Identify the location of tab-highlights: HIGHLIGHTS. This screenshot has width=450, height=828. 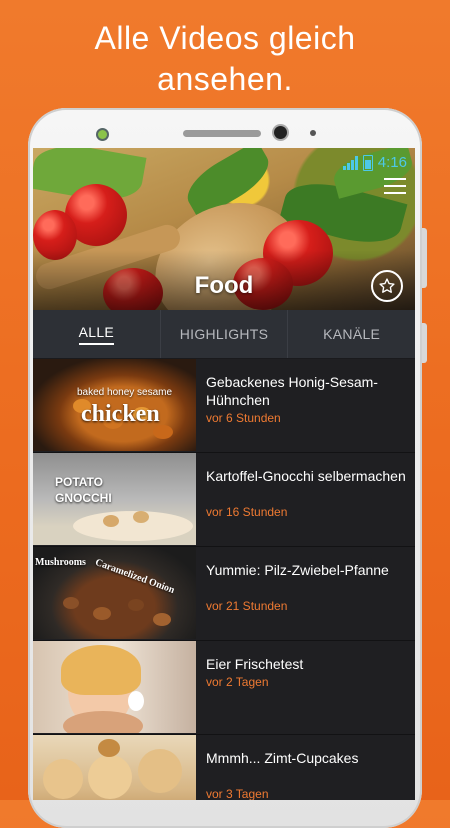
(225, 334).